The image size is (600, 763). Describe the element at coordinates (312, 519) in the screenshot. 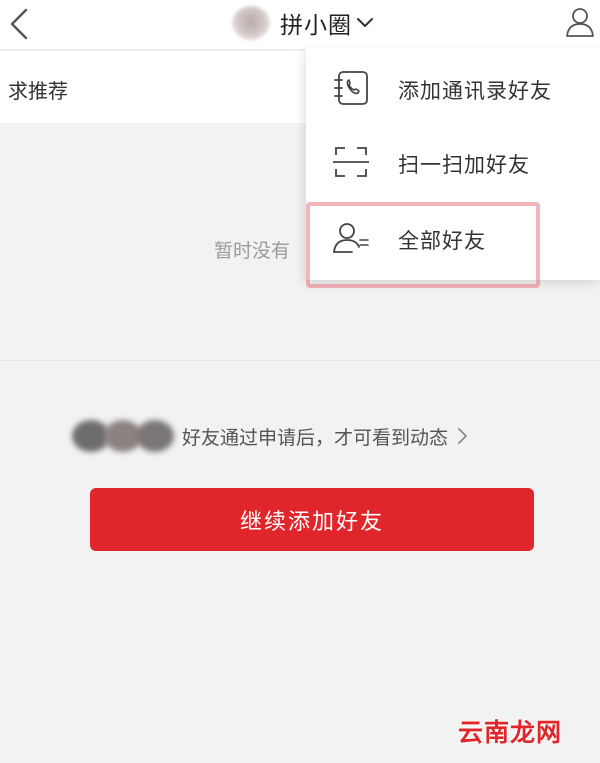

I see `continue-add-friends-button: 继续添加好友` at that location.